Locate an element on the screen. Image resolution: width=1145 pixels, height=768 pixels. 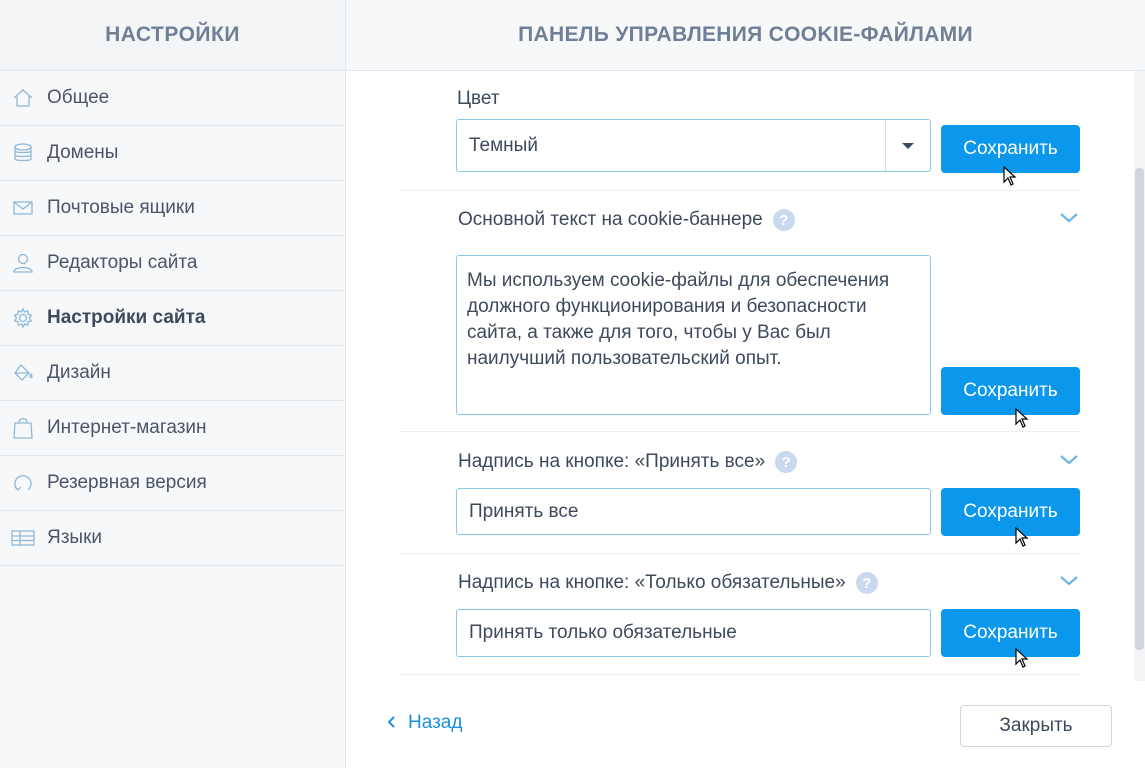
sidebar-item-label: Редакторы сайта is located at coordinates (122, 262).